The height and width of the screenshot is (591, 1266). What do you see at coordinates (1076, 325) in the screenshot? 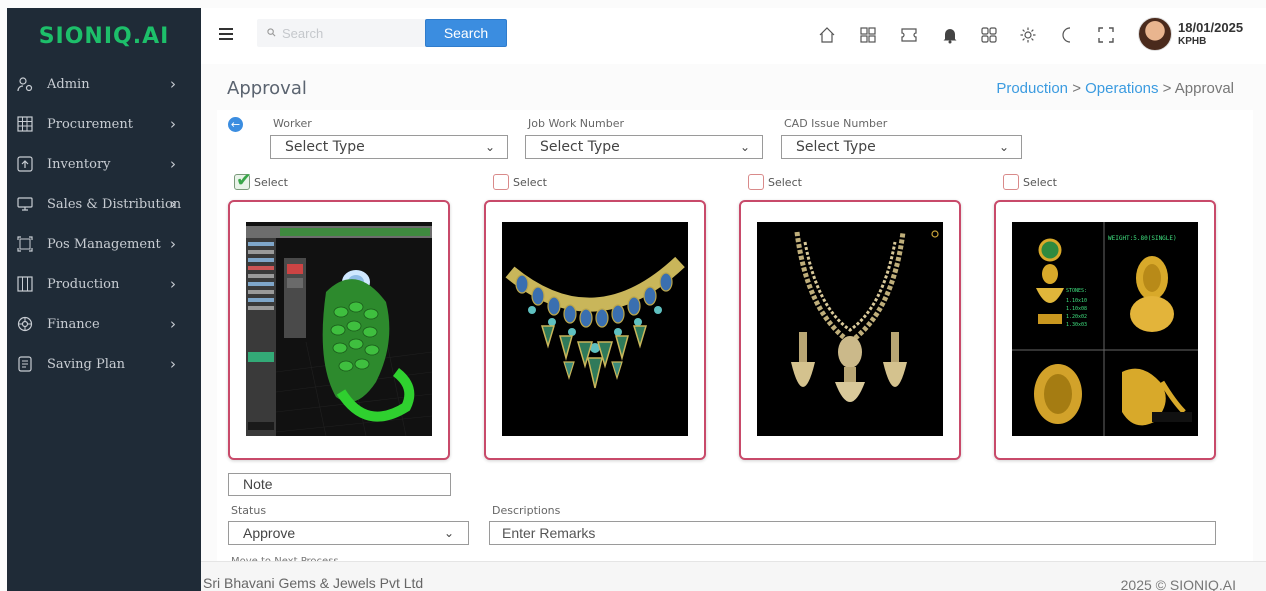
I see `svg-text: 1.30x03` at bounding box center [1076, 325].